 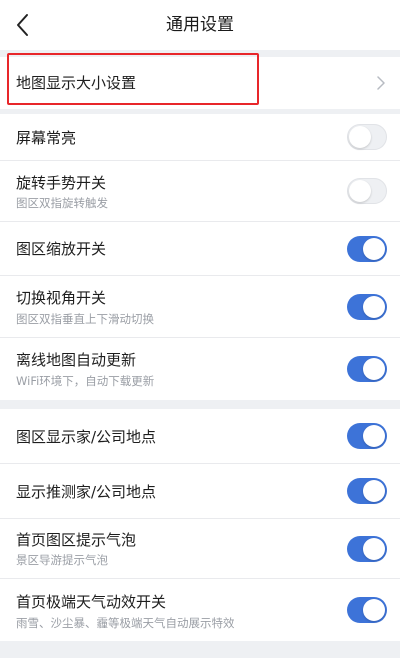 I want to click on rotate-gesture-row: 旋转手势开关 图区双指旋转触发, so click(x=200, y=191).